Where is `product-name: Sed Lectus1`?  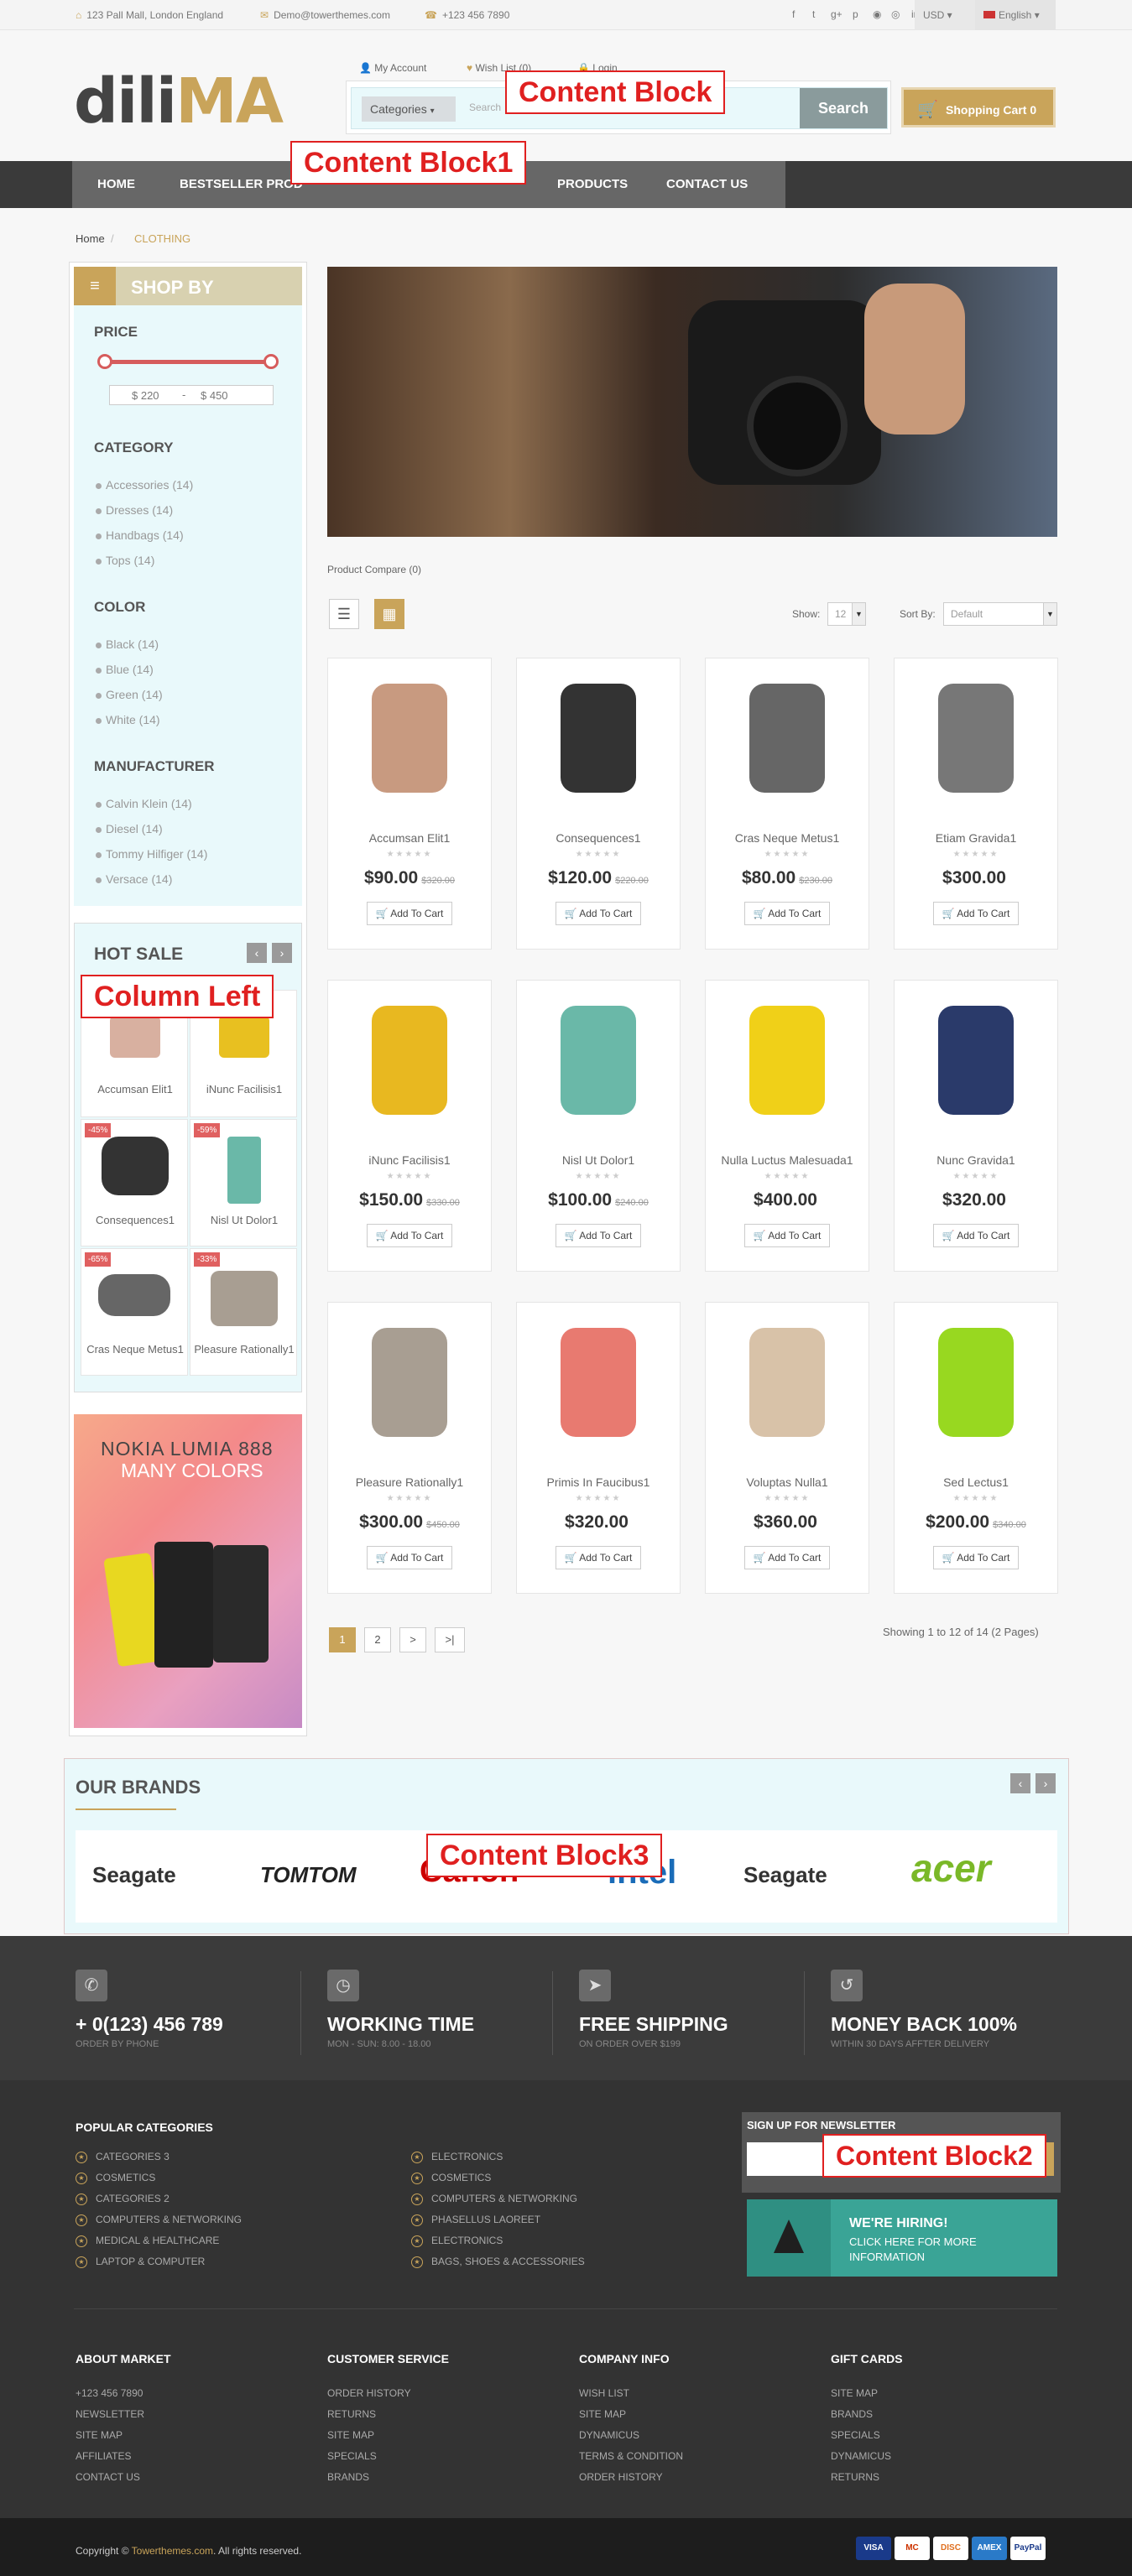
product-name: Sed Lectus1 is located at coordinates (976, 1482).